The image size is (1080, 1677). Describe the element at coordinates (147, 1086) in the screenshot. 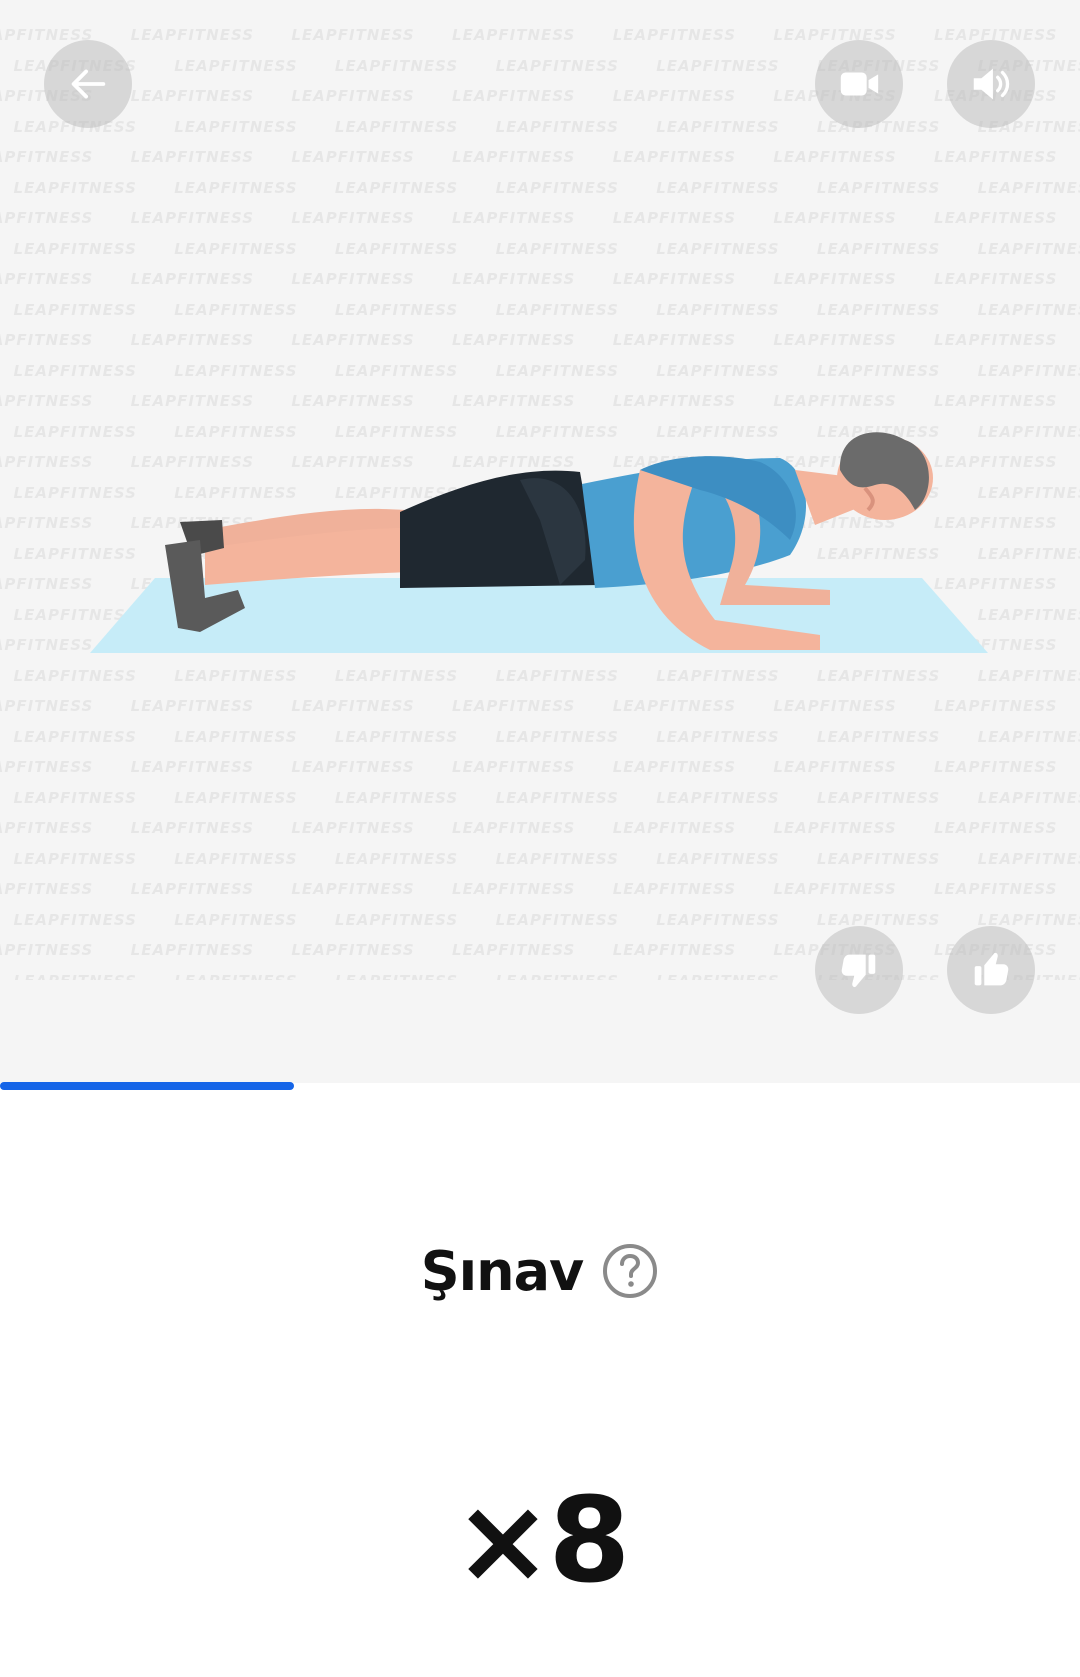

I see `progress-fill` at that location.